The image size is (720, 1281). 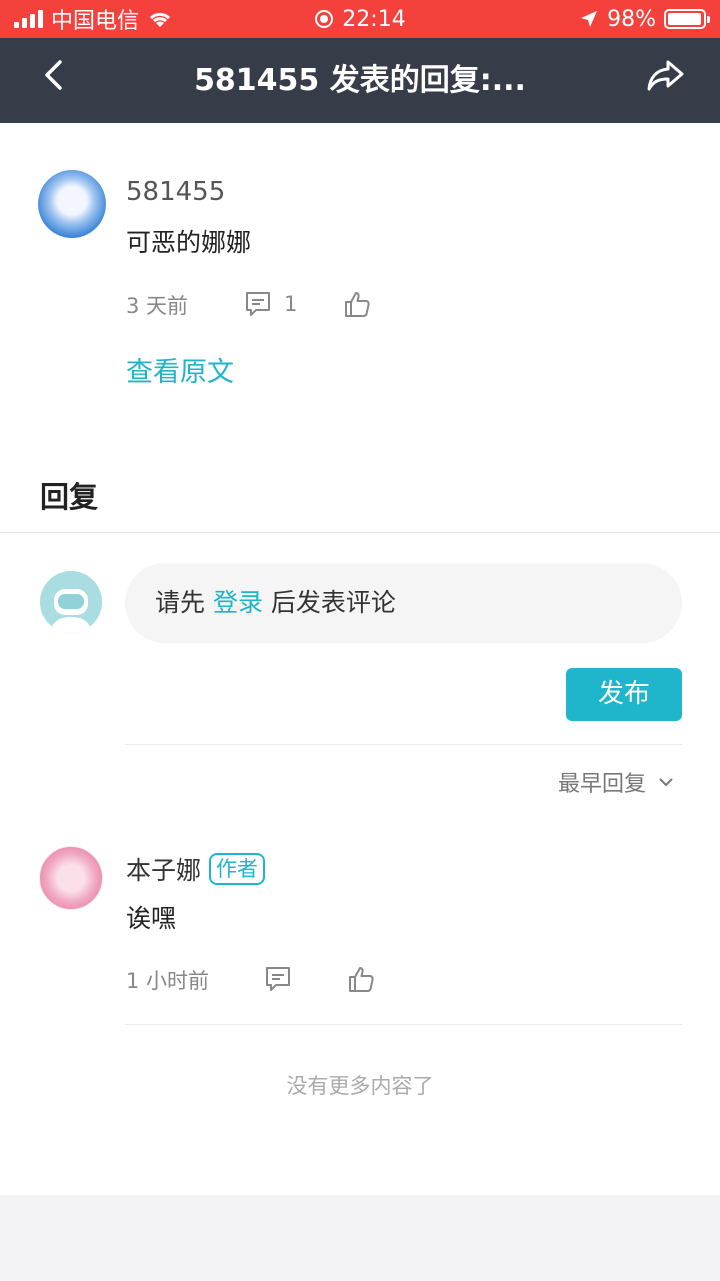 I want to click on reply-time: 1 小时前, so click(x=168, y=981).